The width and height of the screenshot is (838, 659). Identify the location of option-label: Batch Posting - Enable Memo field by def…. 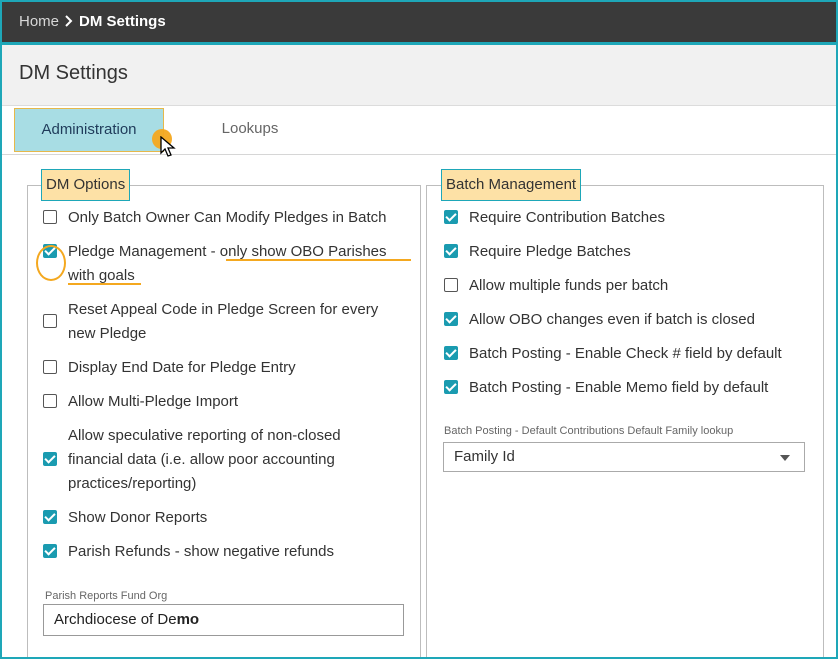
(619, 387).